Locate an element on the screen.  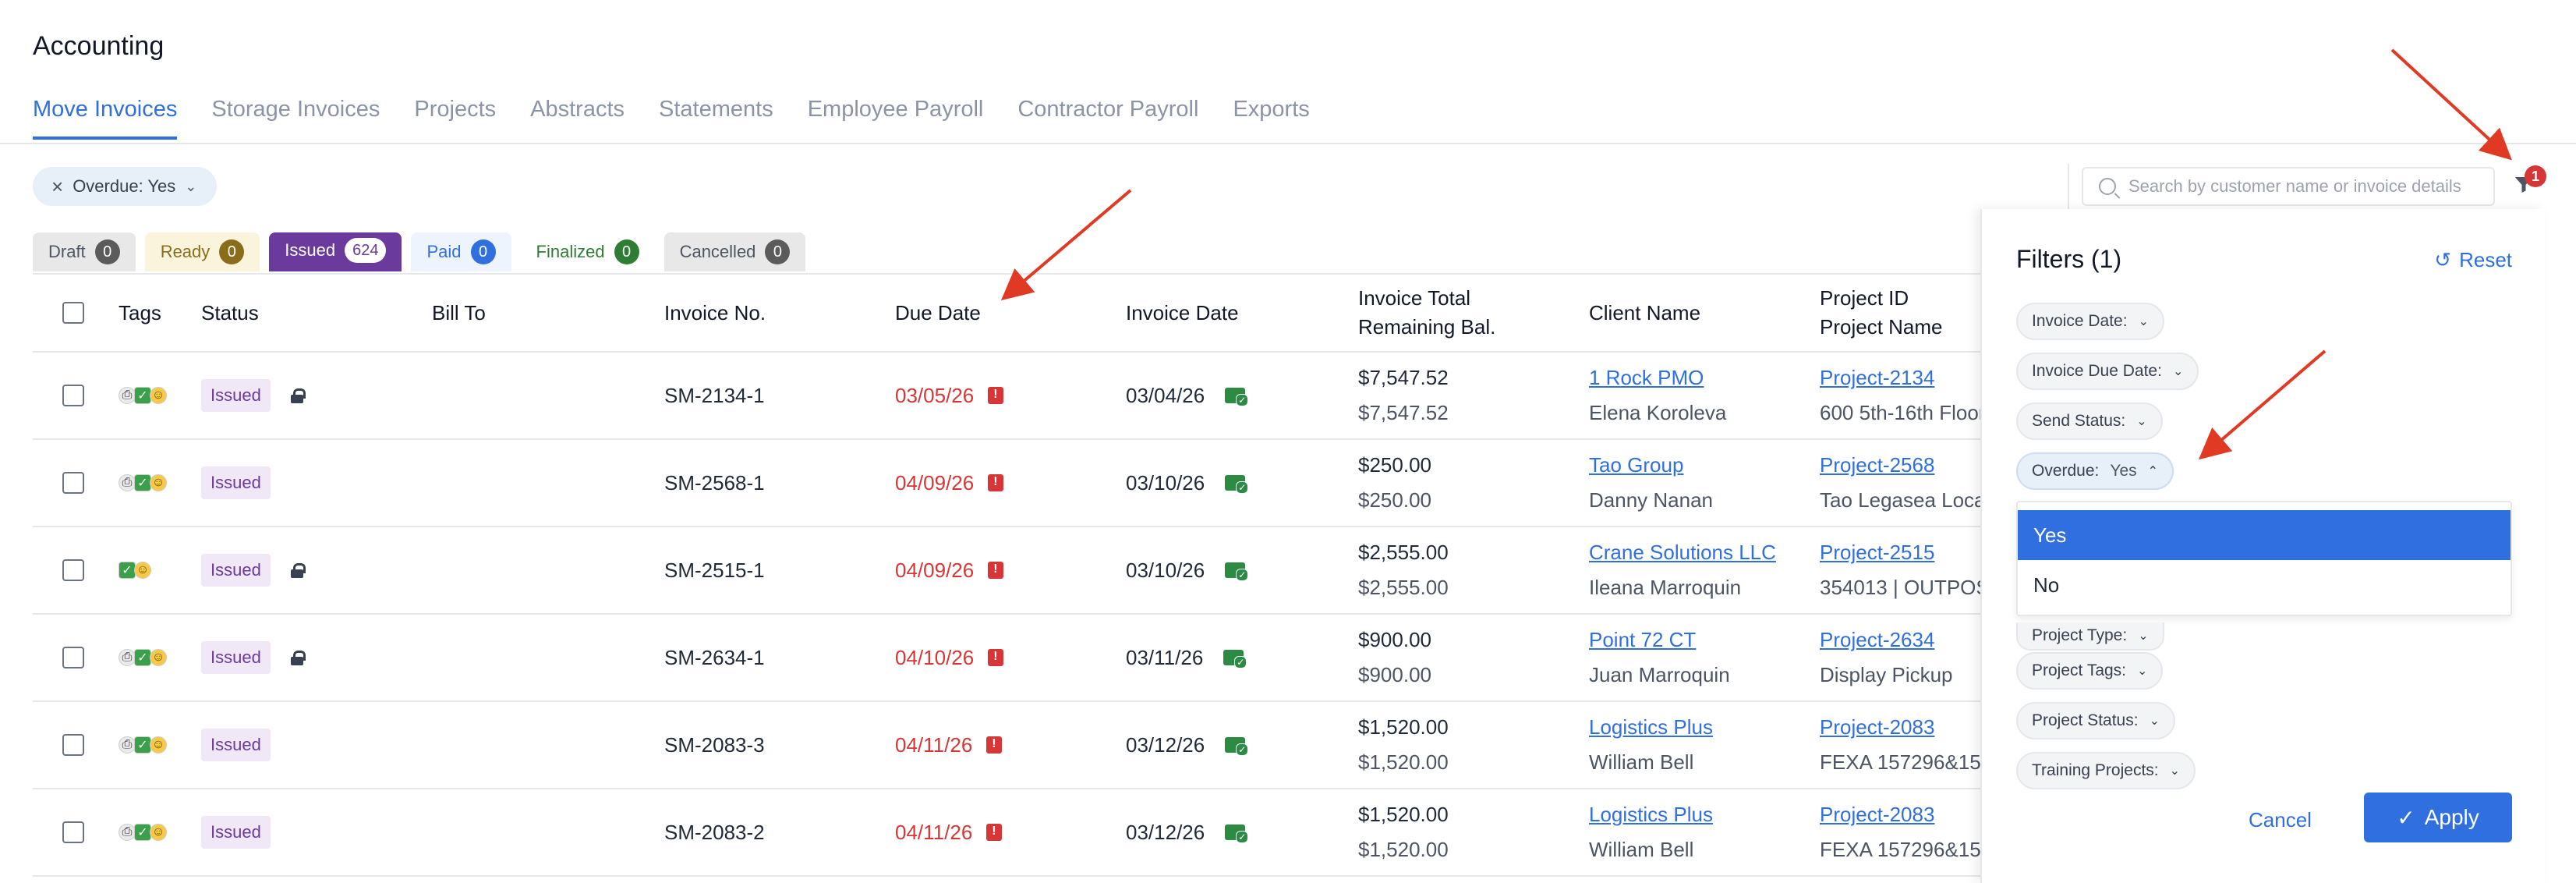
status-tab-finalized: Finalized 0 is located at coordinates (587, 252).